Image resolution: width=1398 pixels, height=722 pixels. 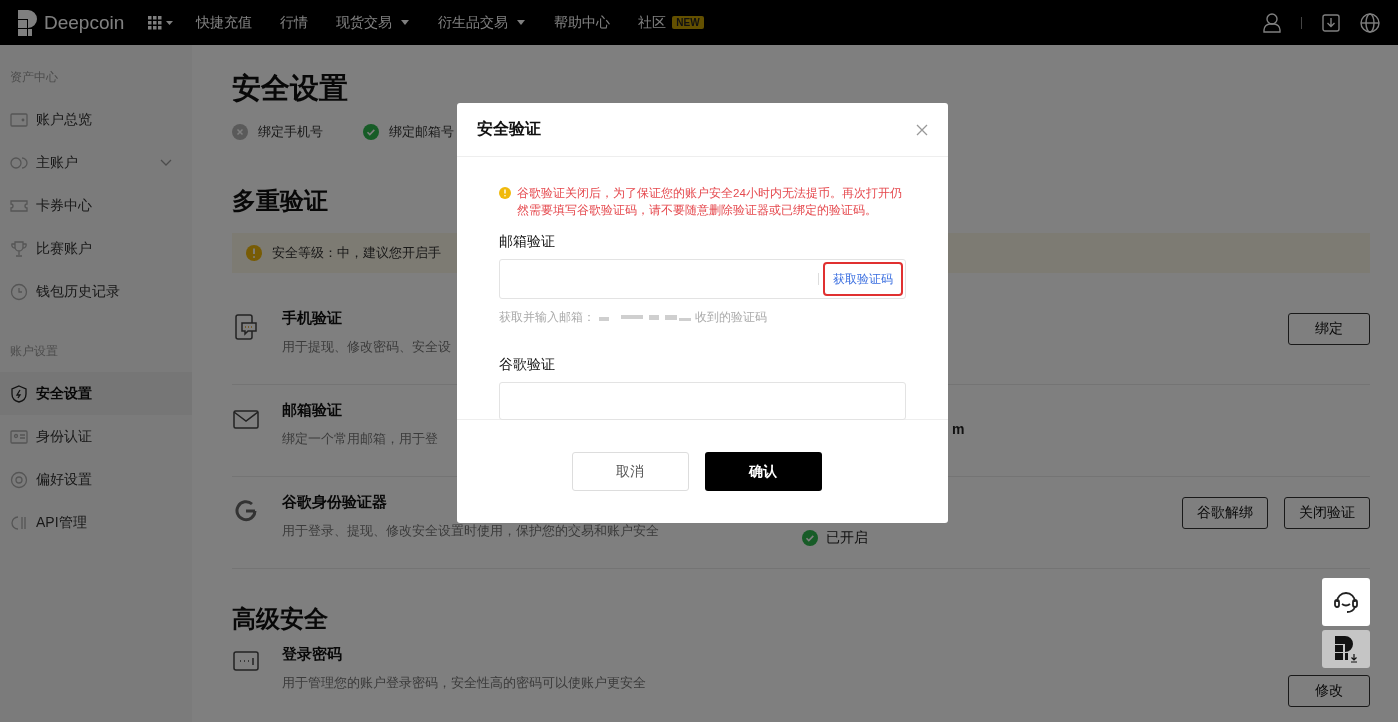 What do you see at coordinates (312, 410) in the screenshot?
I see `row-title: 邮箱验证` at bounding box center [312, 410].